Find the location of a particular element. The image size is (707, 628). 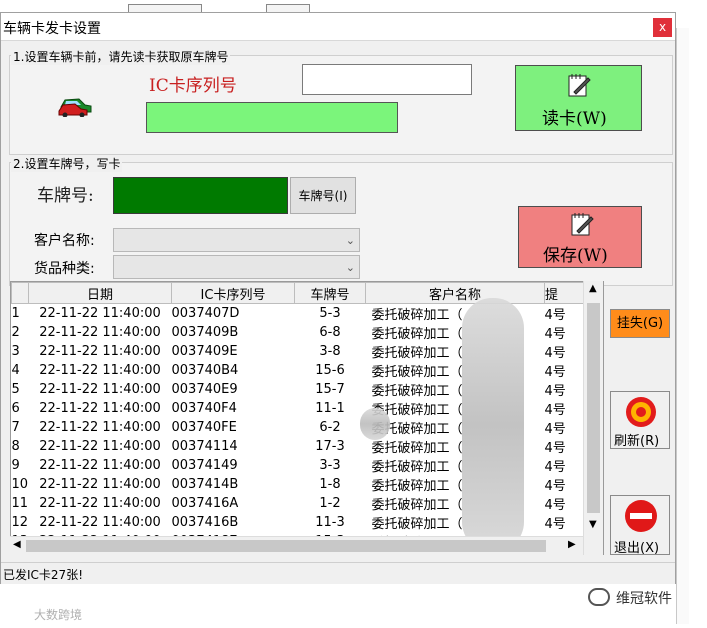

table-horizontal-scrollbar: ◀ ▶ is located at coordinates (296, 545).